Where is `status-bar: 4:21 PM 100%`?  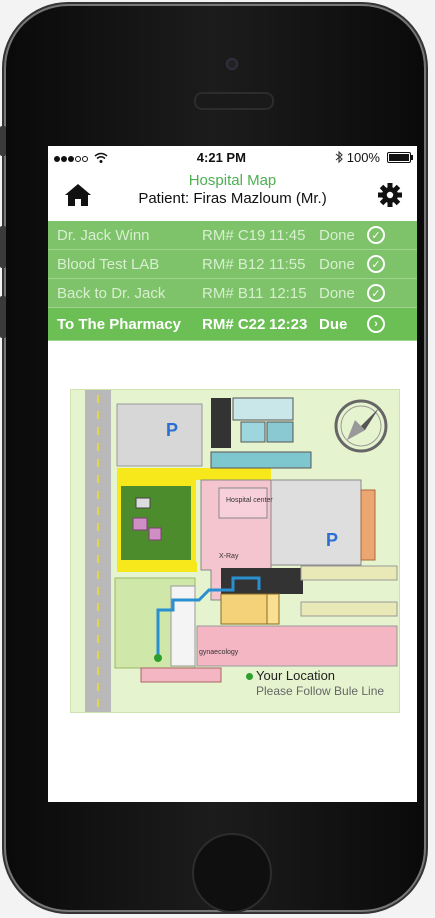 status-bar: 4:21 PM 100% is located at coordinates (232, 157).